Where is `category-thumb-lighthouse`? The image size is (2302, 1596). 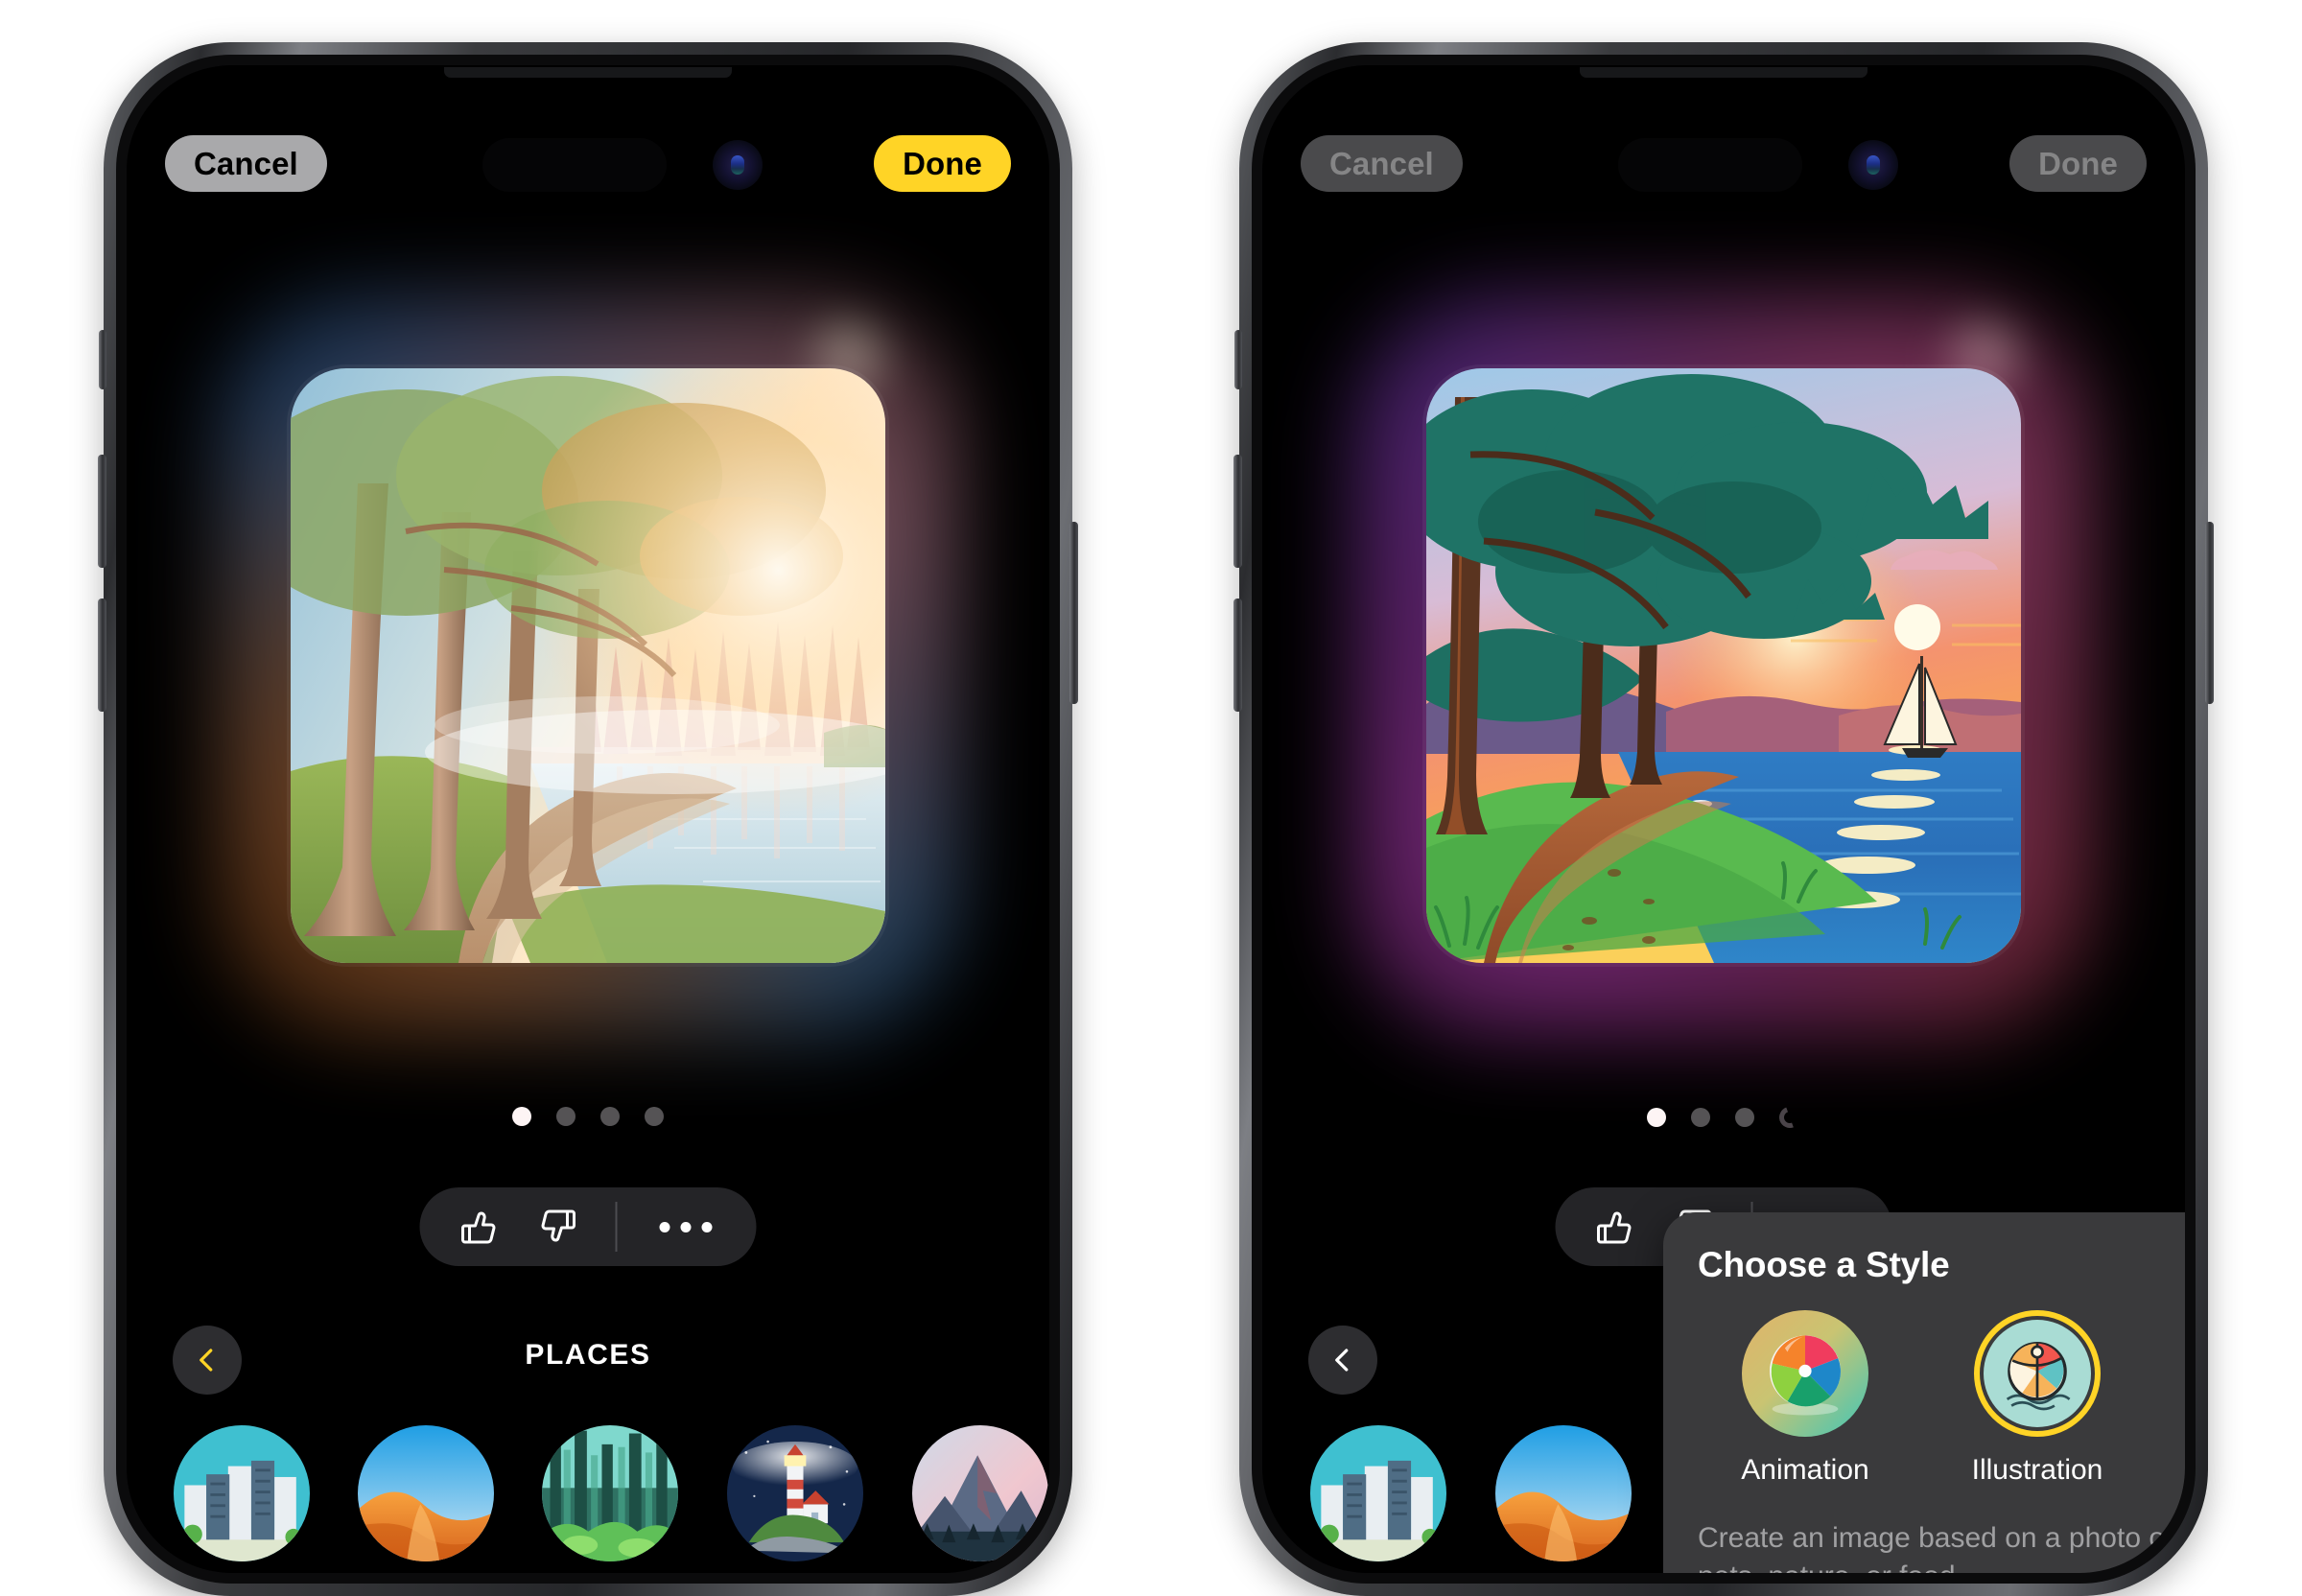 category-thumb-lighthouse is located at coordinates (794, 1493).